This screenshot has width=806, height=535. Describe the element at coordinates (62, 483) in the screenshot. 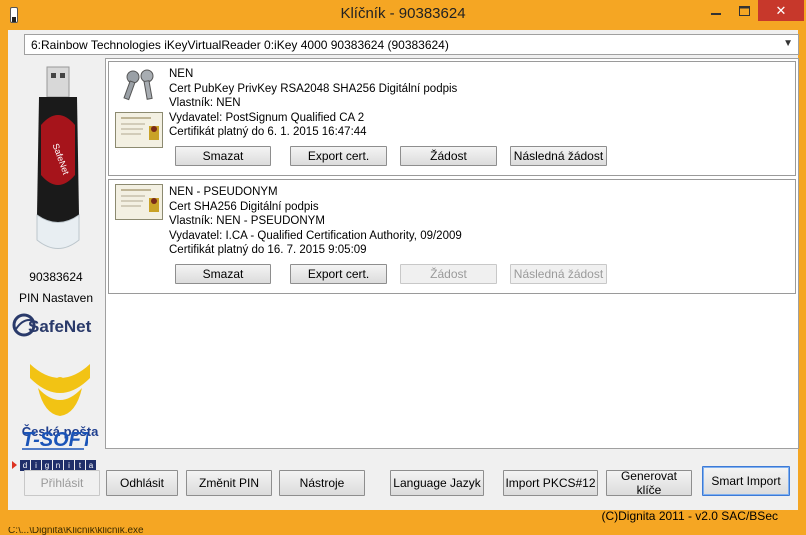

I see `login-button: Přihlásit` at that location.